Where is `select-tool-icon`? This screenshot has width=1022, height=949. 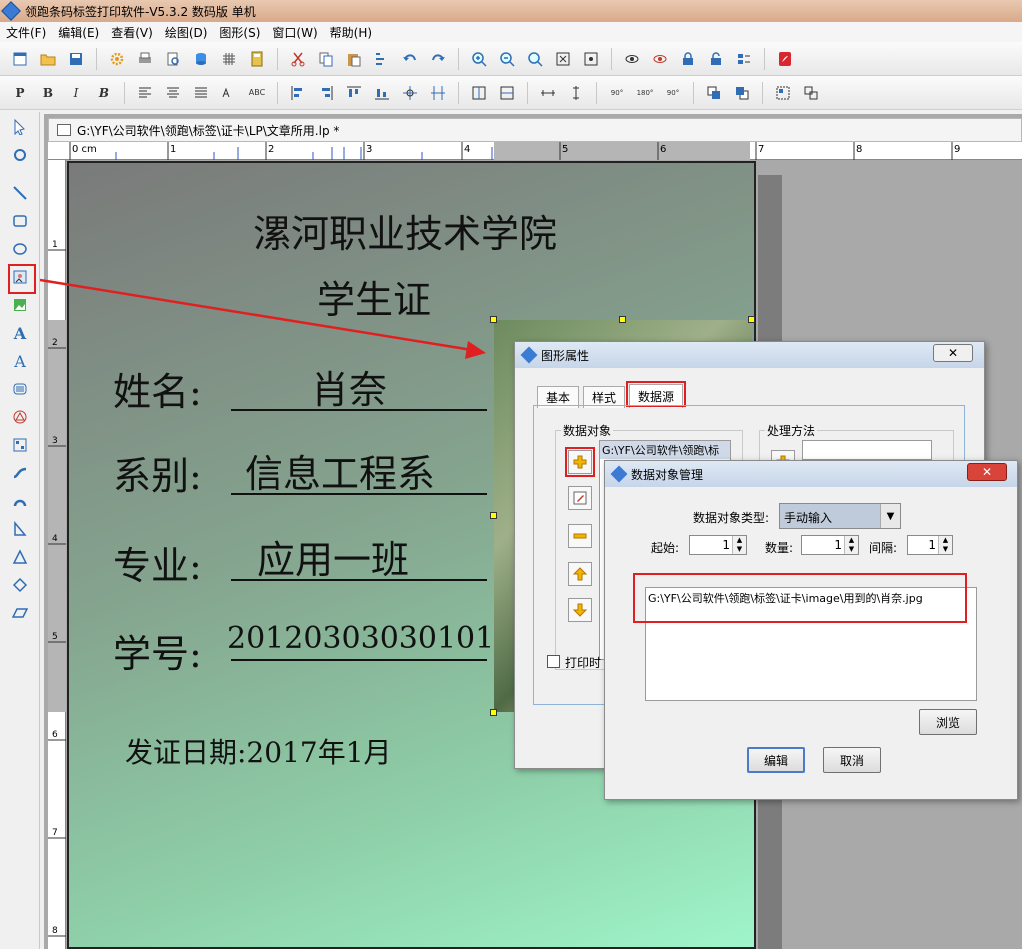 select-tool-icon is located at coordinates (20, 127).